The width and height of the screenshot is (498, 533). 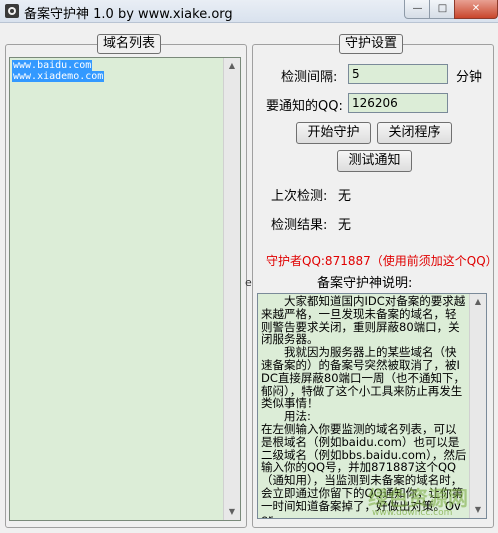 I want to click on domain-list-caption: 域名列表, so click(x=129, y=44).